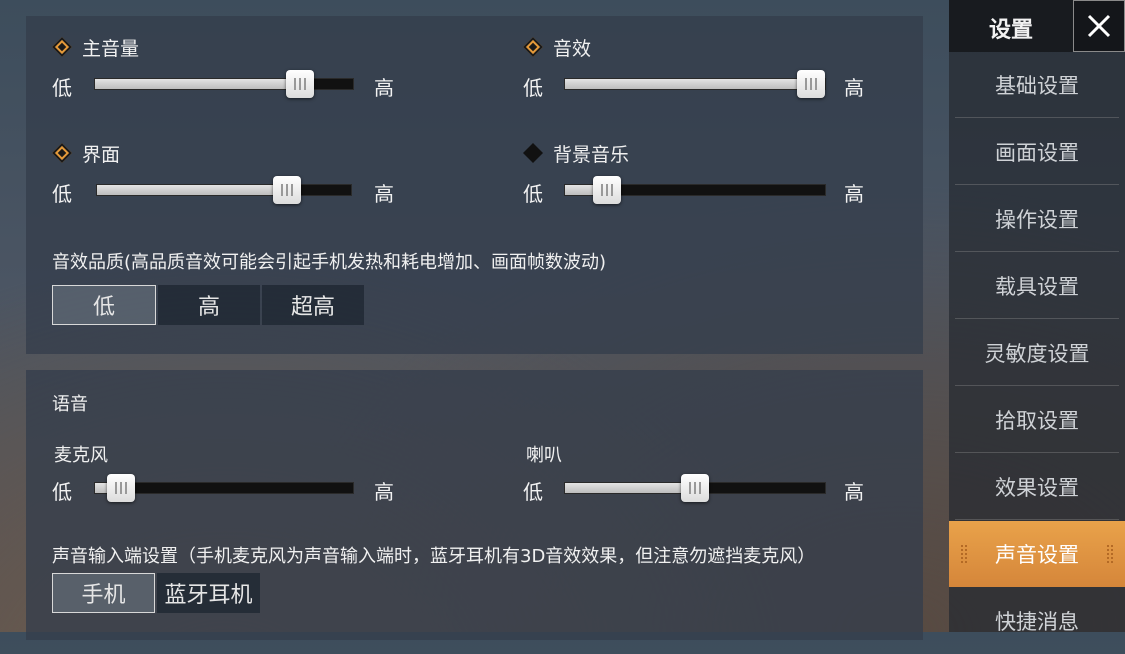 The height and width of the screenshot is (654, 1125). I want to click on audio-quality-description: 音效品质(高品质音效可能会引起手机发热和耗电增加、画面帧数波动), so click(329, 262).